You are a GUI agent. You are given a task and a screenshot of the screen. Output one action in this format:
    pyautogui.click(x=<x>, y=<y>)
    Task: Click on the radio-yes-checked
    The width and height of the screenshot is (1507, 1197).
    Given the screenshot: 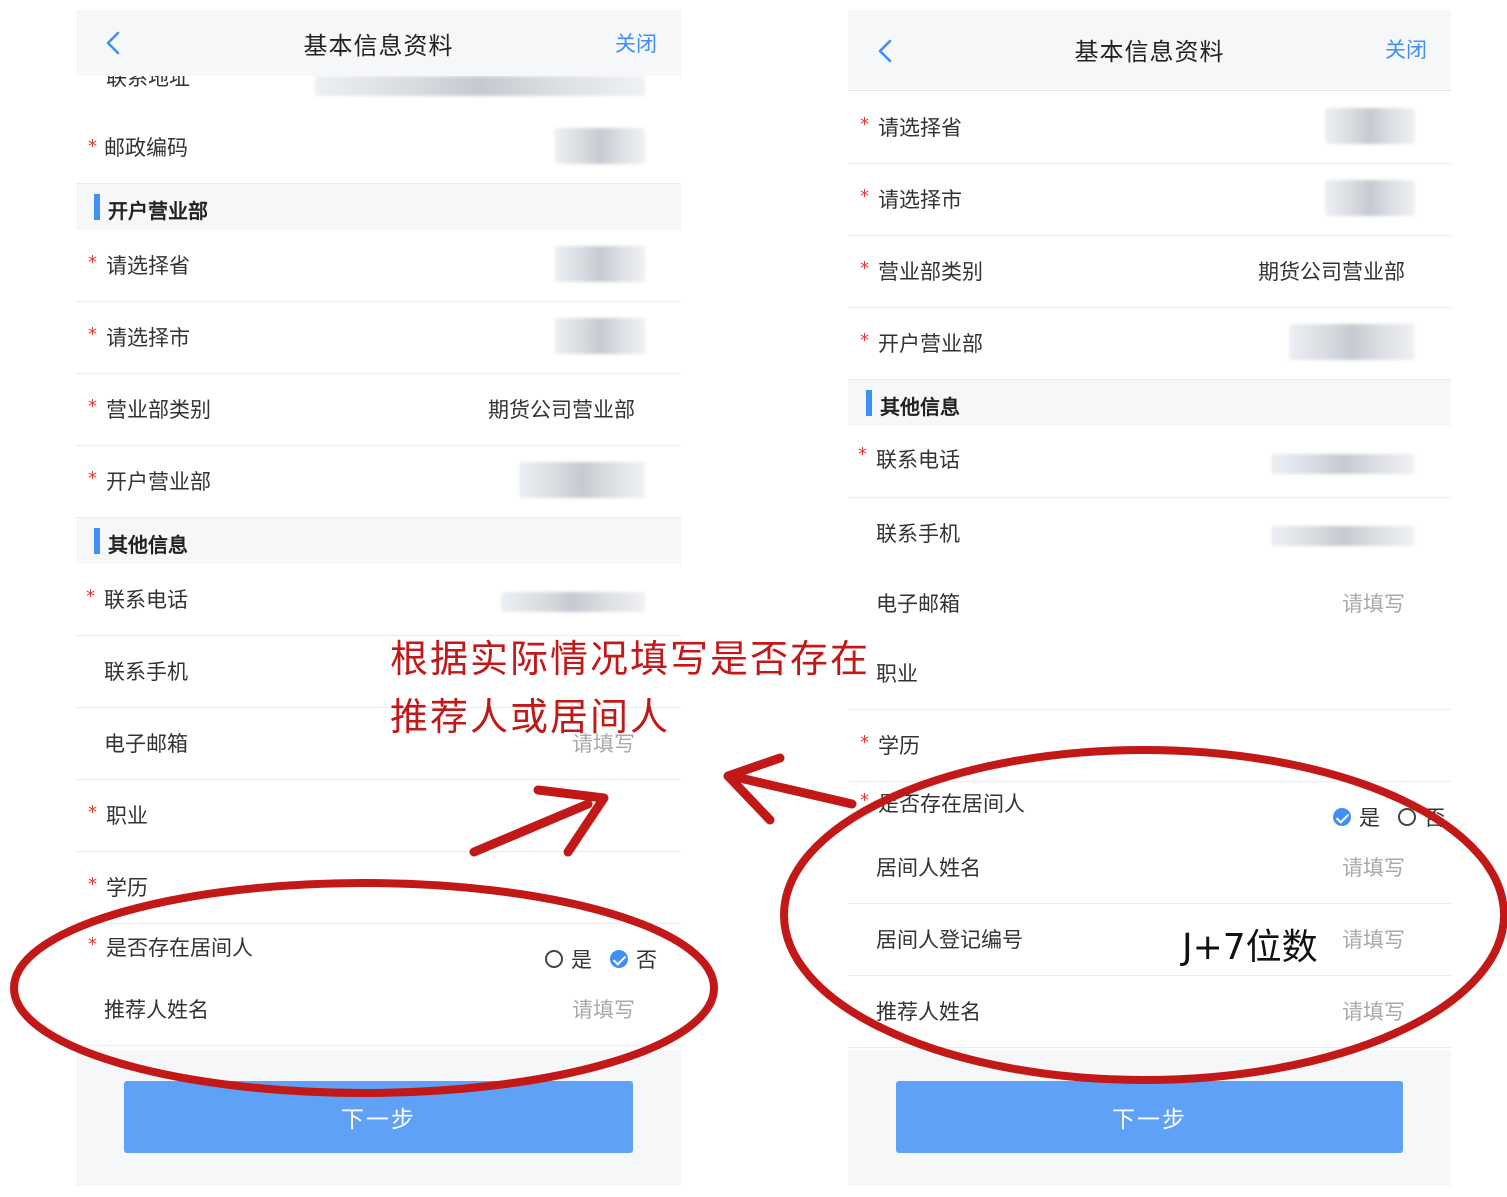 What is the action you would take?
    pyautogui.click(x=1342, y=817)
    